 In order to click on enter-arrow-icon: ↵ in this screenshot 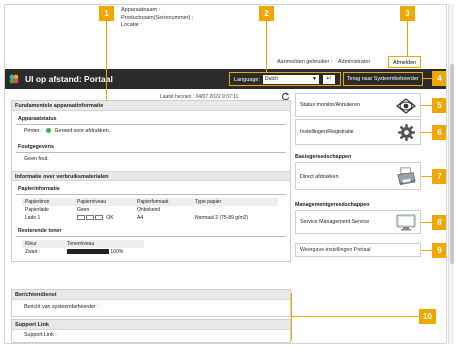, I will do `click(329, 79)`.